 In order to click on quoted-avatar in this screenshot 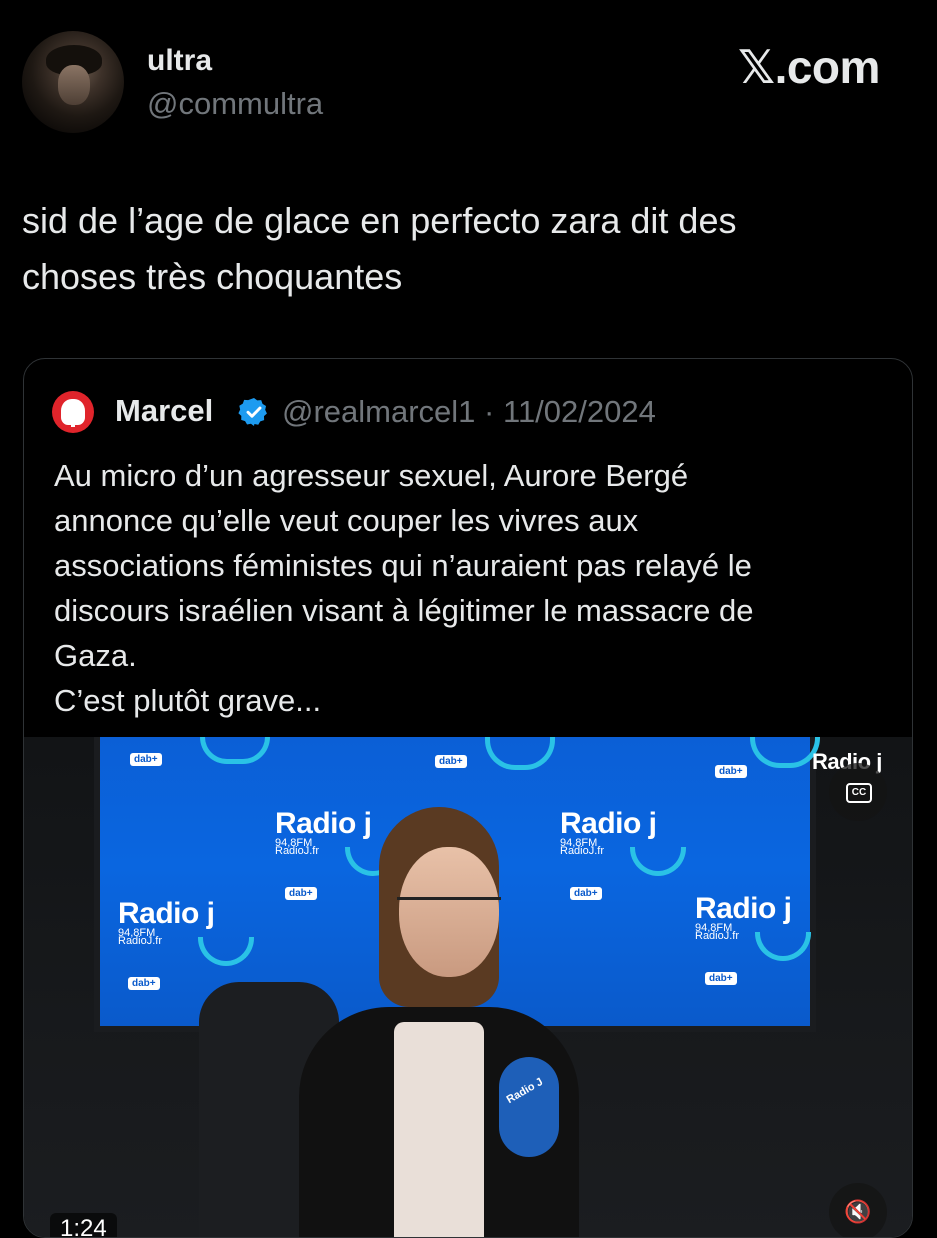, I will do `click(73, 412)`.